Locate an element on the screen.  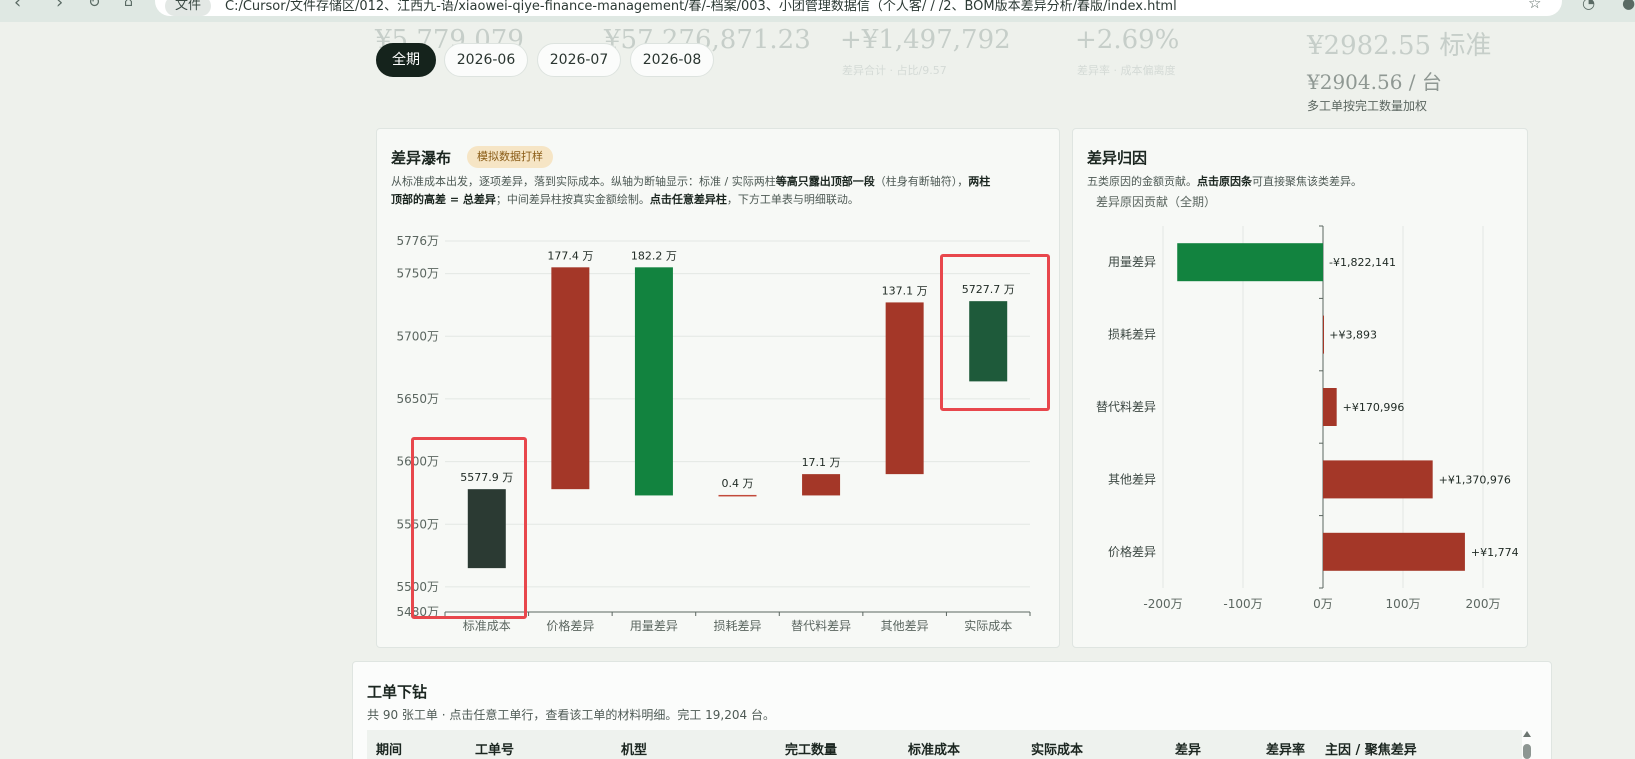
attribution-category-label: 用量差异 is located at coordinates (1132, 262).